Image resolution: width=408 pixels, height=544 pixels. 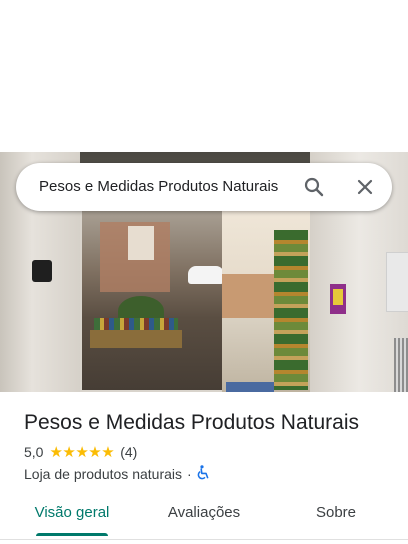 I want to click on search-bar: Pesos e Medidas Produtos Naturais, so click(x=204, y=187).